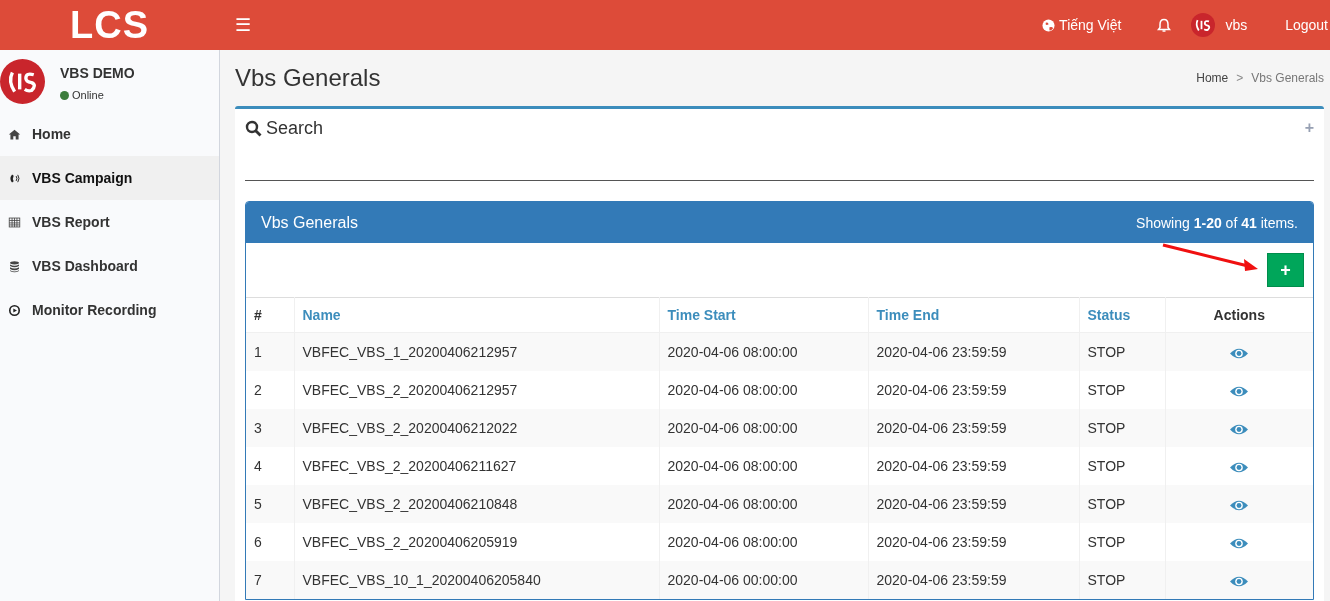 The width and height of the screenshot is (1330, 601). I want to click on items-summary: Showing 1-20 of 41 items., so click(1217, 222).